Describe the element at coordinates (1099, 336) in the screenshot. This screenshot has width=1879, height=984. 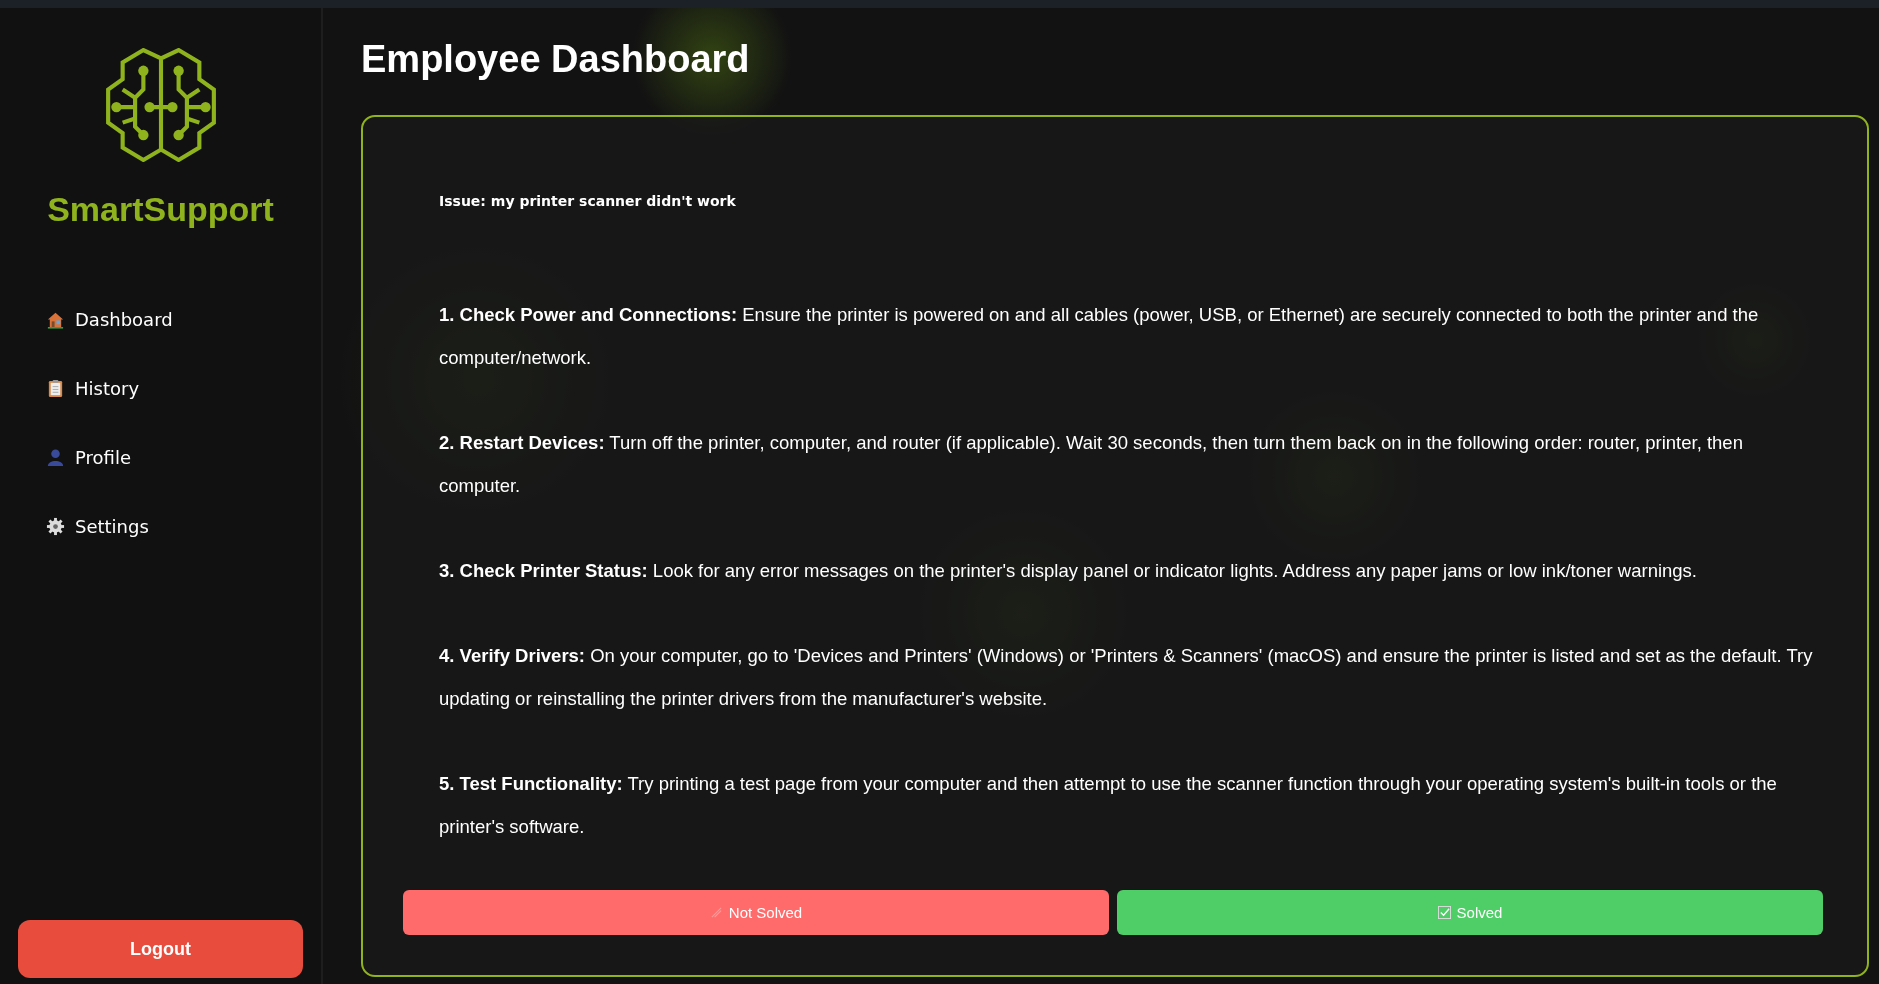
I see `step-text: 1. Check Power and Connections: Ensure the printer is powered on and all cables (power, USB, or Ethernet) are securely connected to both the printer and the computer/network.` at that location.